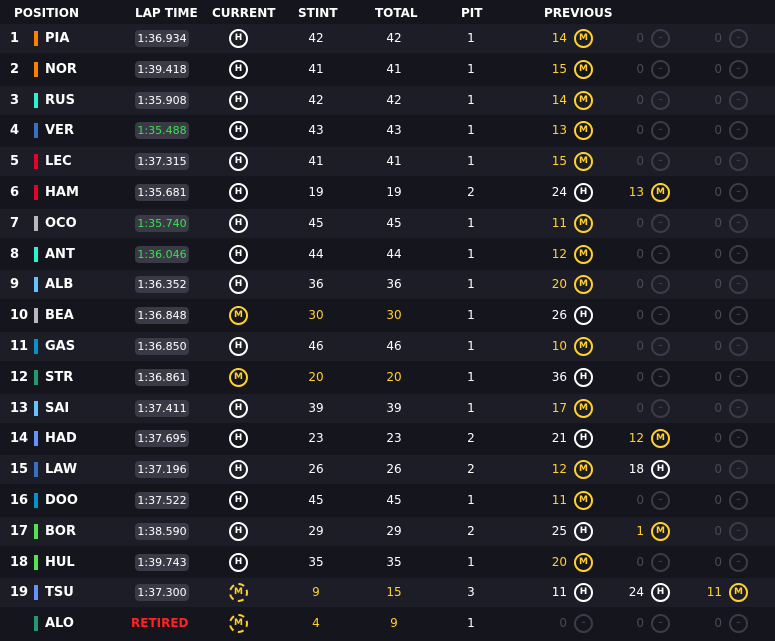 This screenshot has width=775, height=641. What do you see at coordinates (162, 408) in the screenshot?
I see `lap-time-badge: 1:37.411` at bounding box center [162, 408].